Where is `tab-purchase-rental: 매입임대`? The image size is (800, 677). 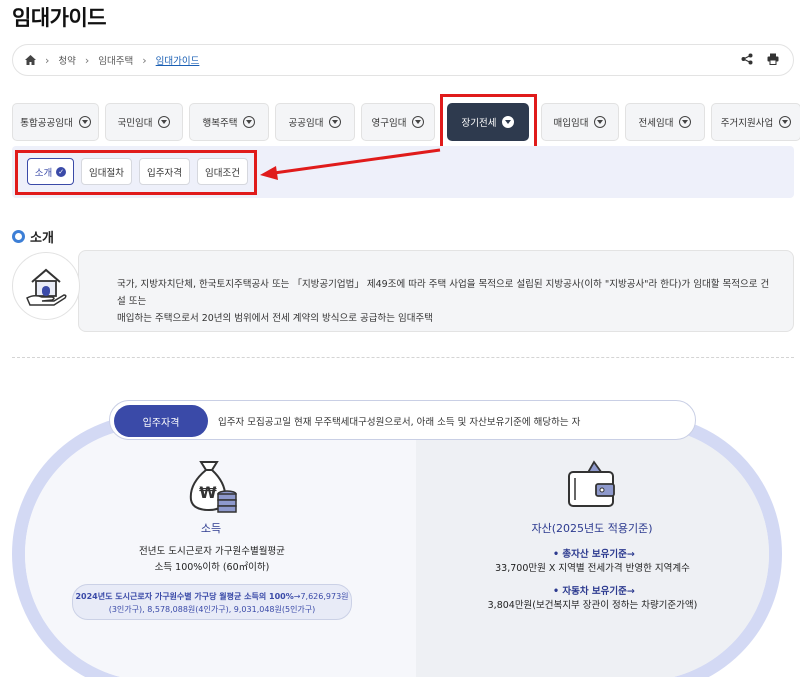
tab-purchase-rental: 매입임대 is located at coordinates (580, 122).